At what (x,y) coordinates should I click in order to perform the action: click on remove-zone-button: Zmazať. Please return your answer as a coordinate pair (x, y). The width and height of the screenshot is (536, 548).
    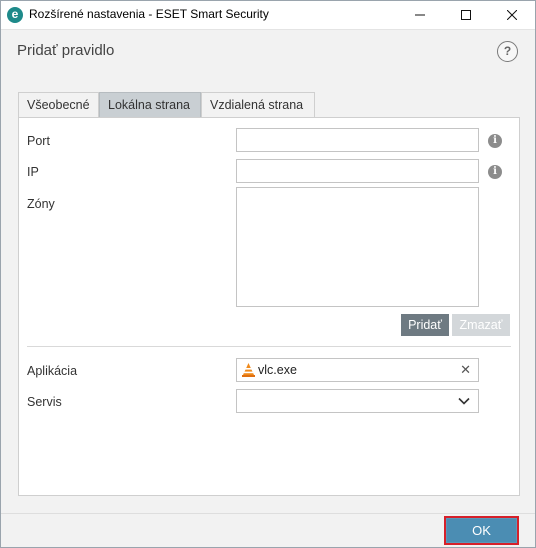
    Looking at the image, I should click on (481, 325).